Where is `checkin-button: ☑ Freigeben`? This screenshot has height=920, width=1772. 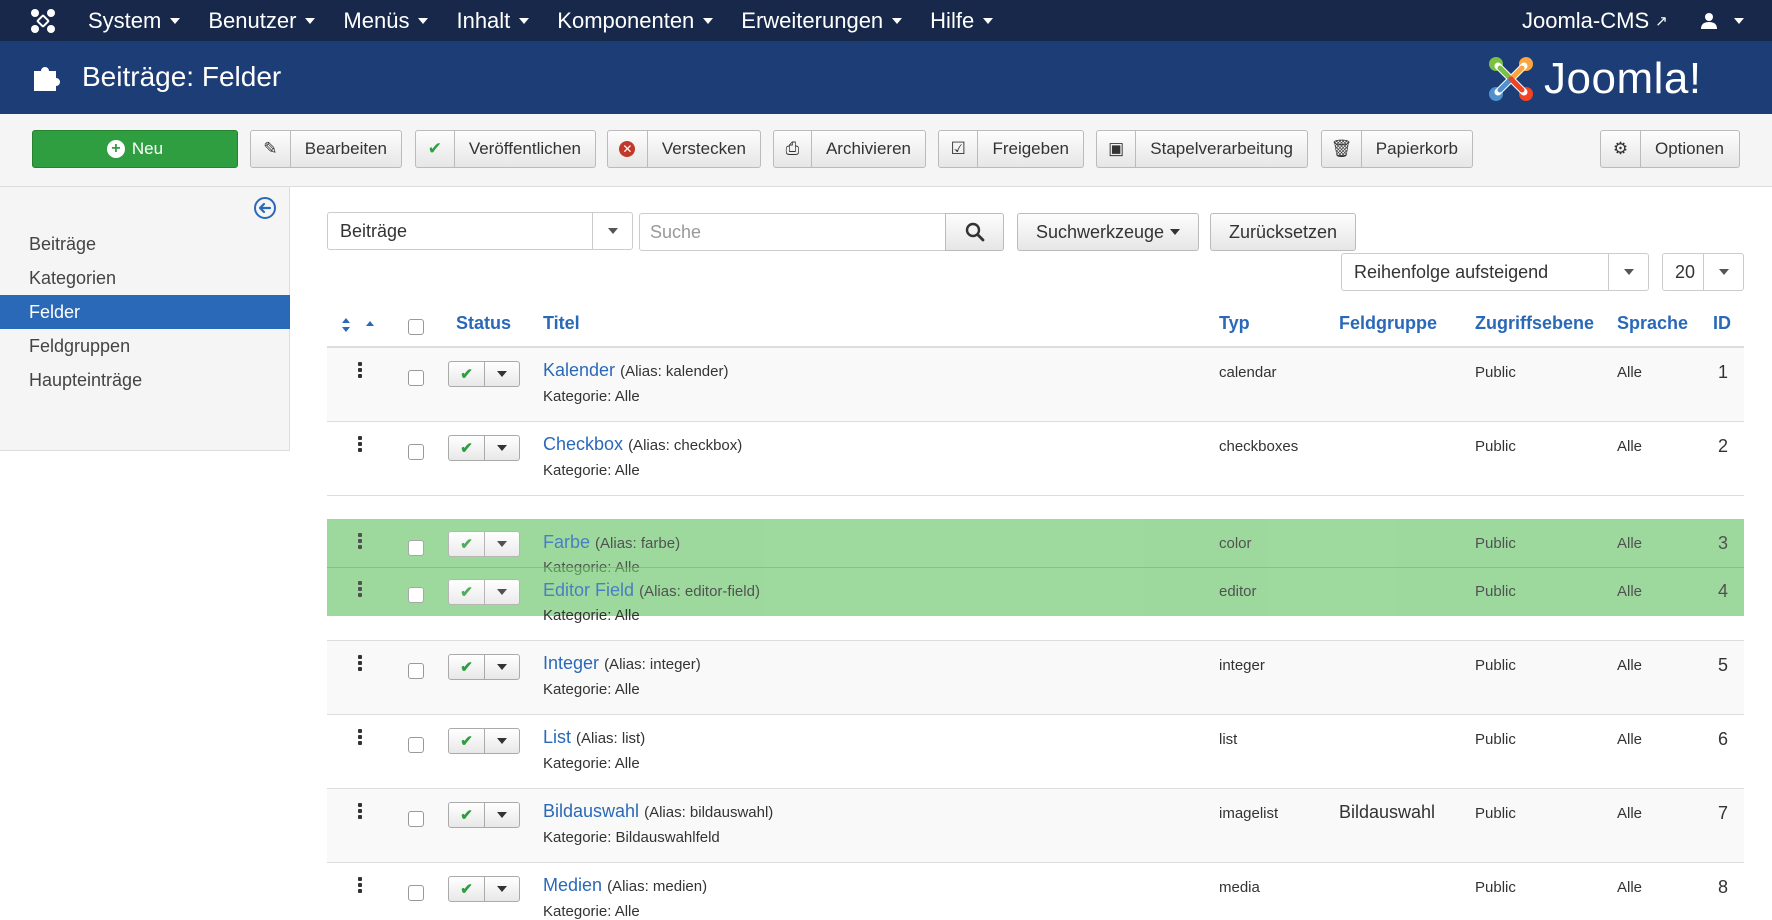 checkin-button: ☑ Freigeben is located at coordinates (1011, 149).